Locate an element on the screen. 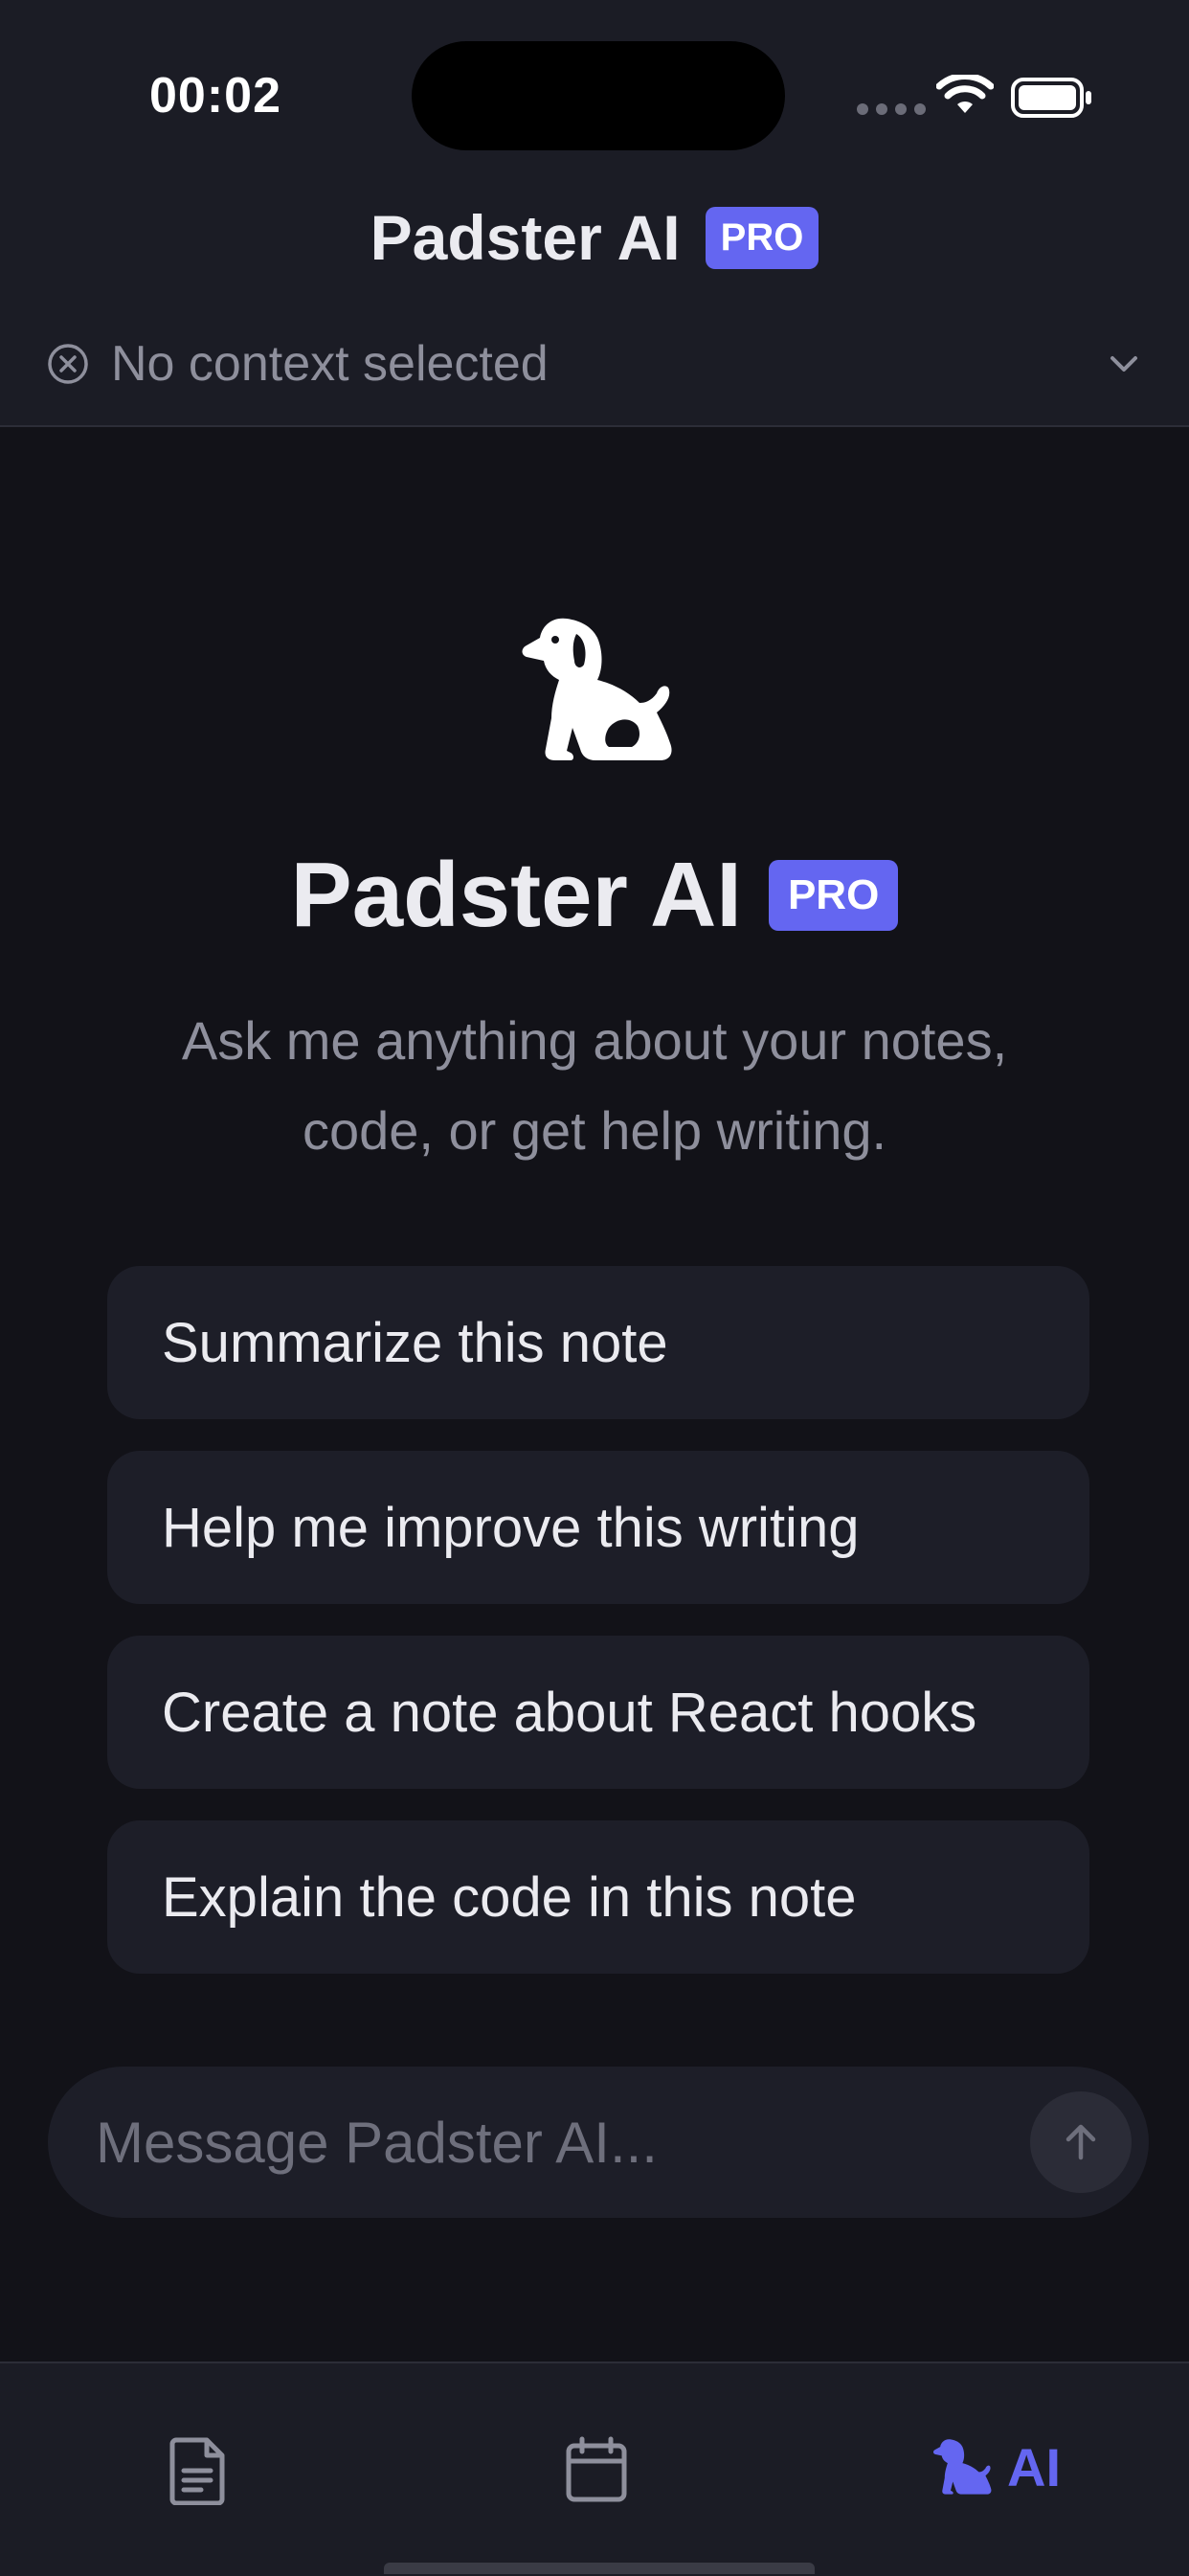  cellular-signal-icon is located at coordinates (891, 109).